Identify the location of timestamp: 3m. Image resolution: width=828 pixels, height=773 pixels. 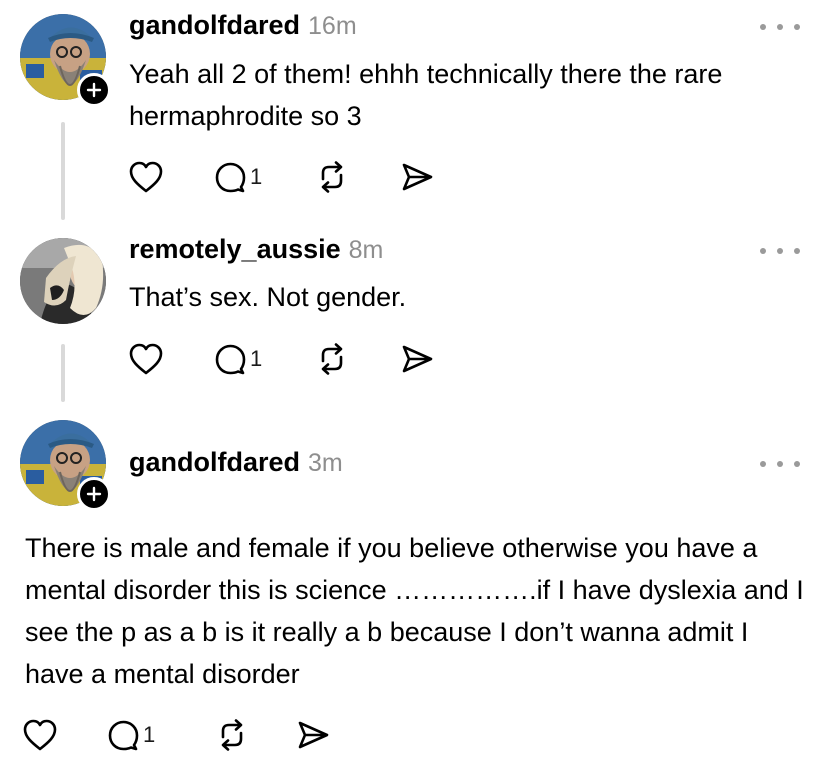
(325, 463).